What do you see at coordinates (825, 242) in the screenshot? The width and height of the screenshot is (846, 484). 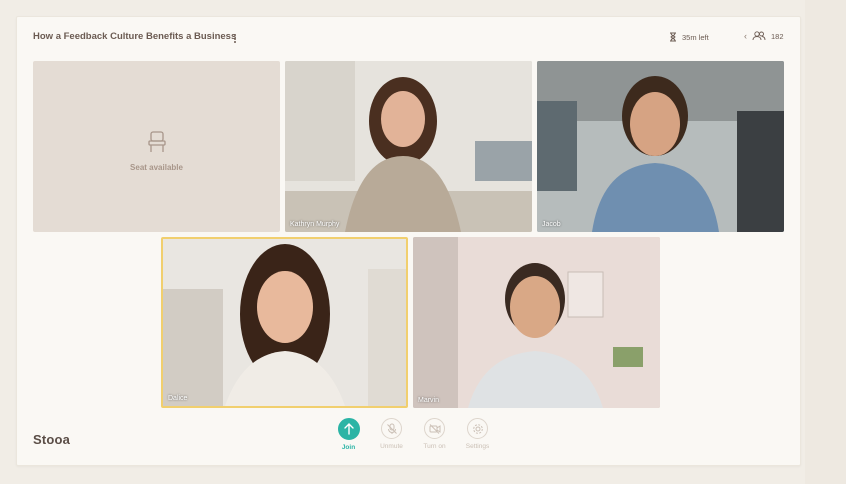 I see `background-strip` at bounding box center [825, 242].